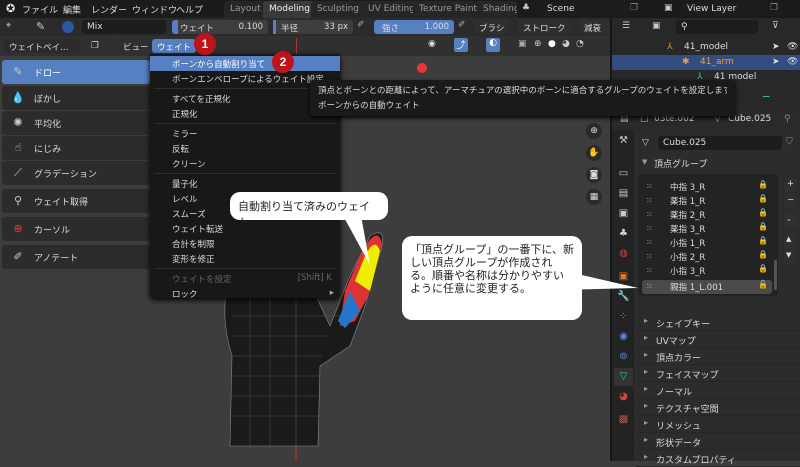 The image size is (800, 467). I want to click on menu-item-lock: ロック ▸, so click(245, 293).